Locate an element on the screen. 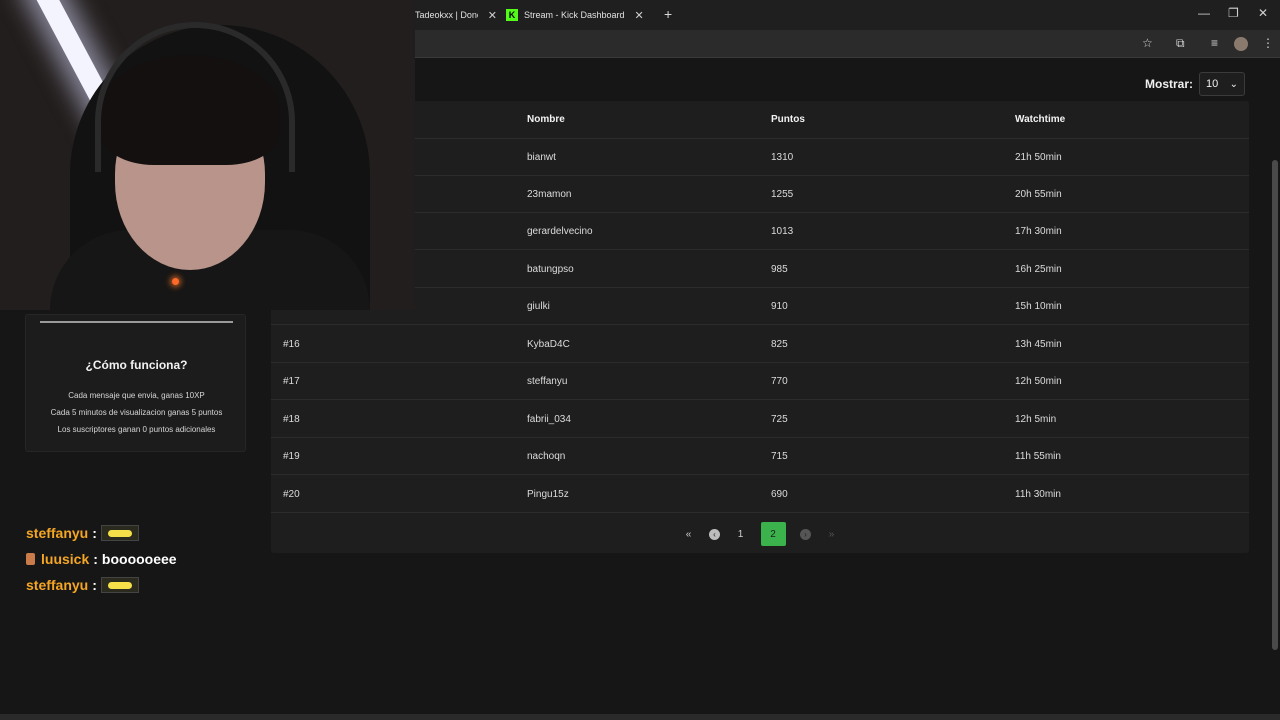 The image size is (1280, 720). table-row: #20 Pingu15z 690 11h 30min is located at coordinates (760, 494).